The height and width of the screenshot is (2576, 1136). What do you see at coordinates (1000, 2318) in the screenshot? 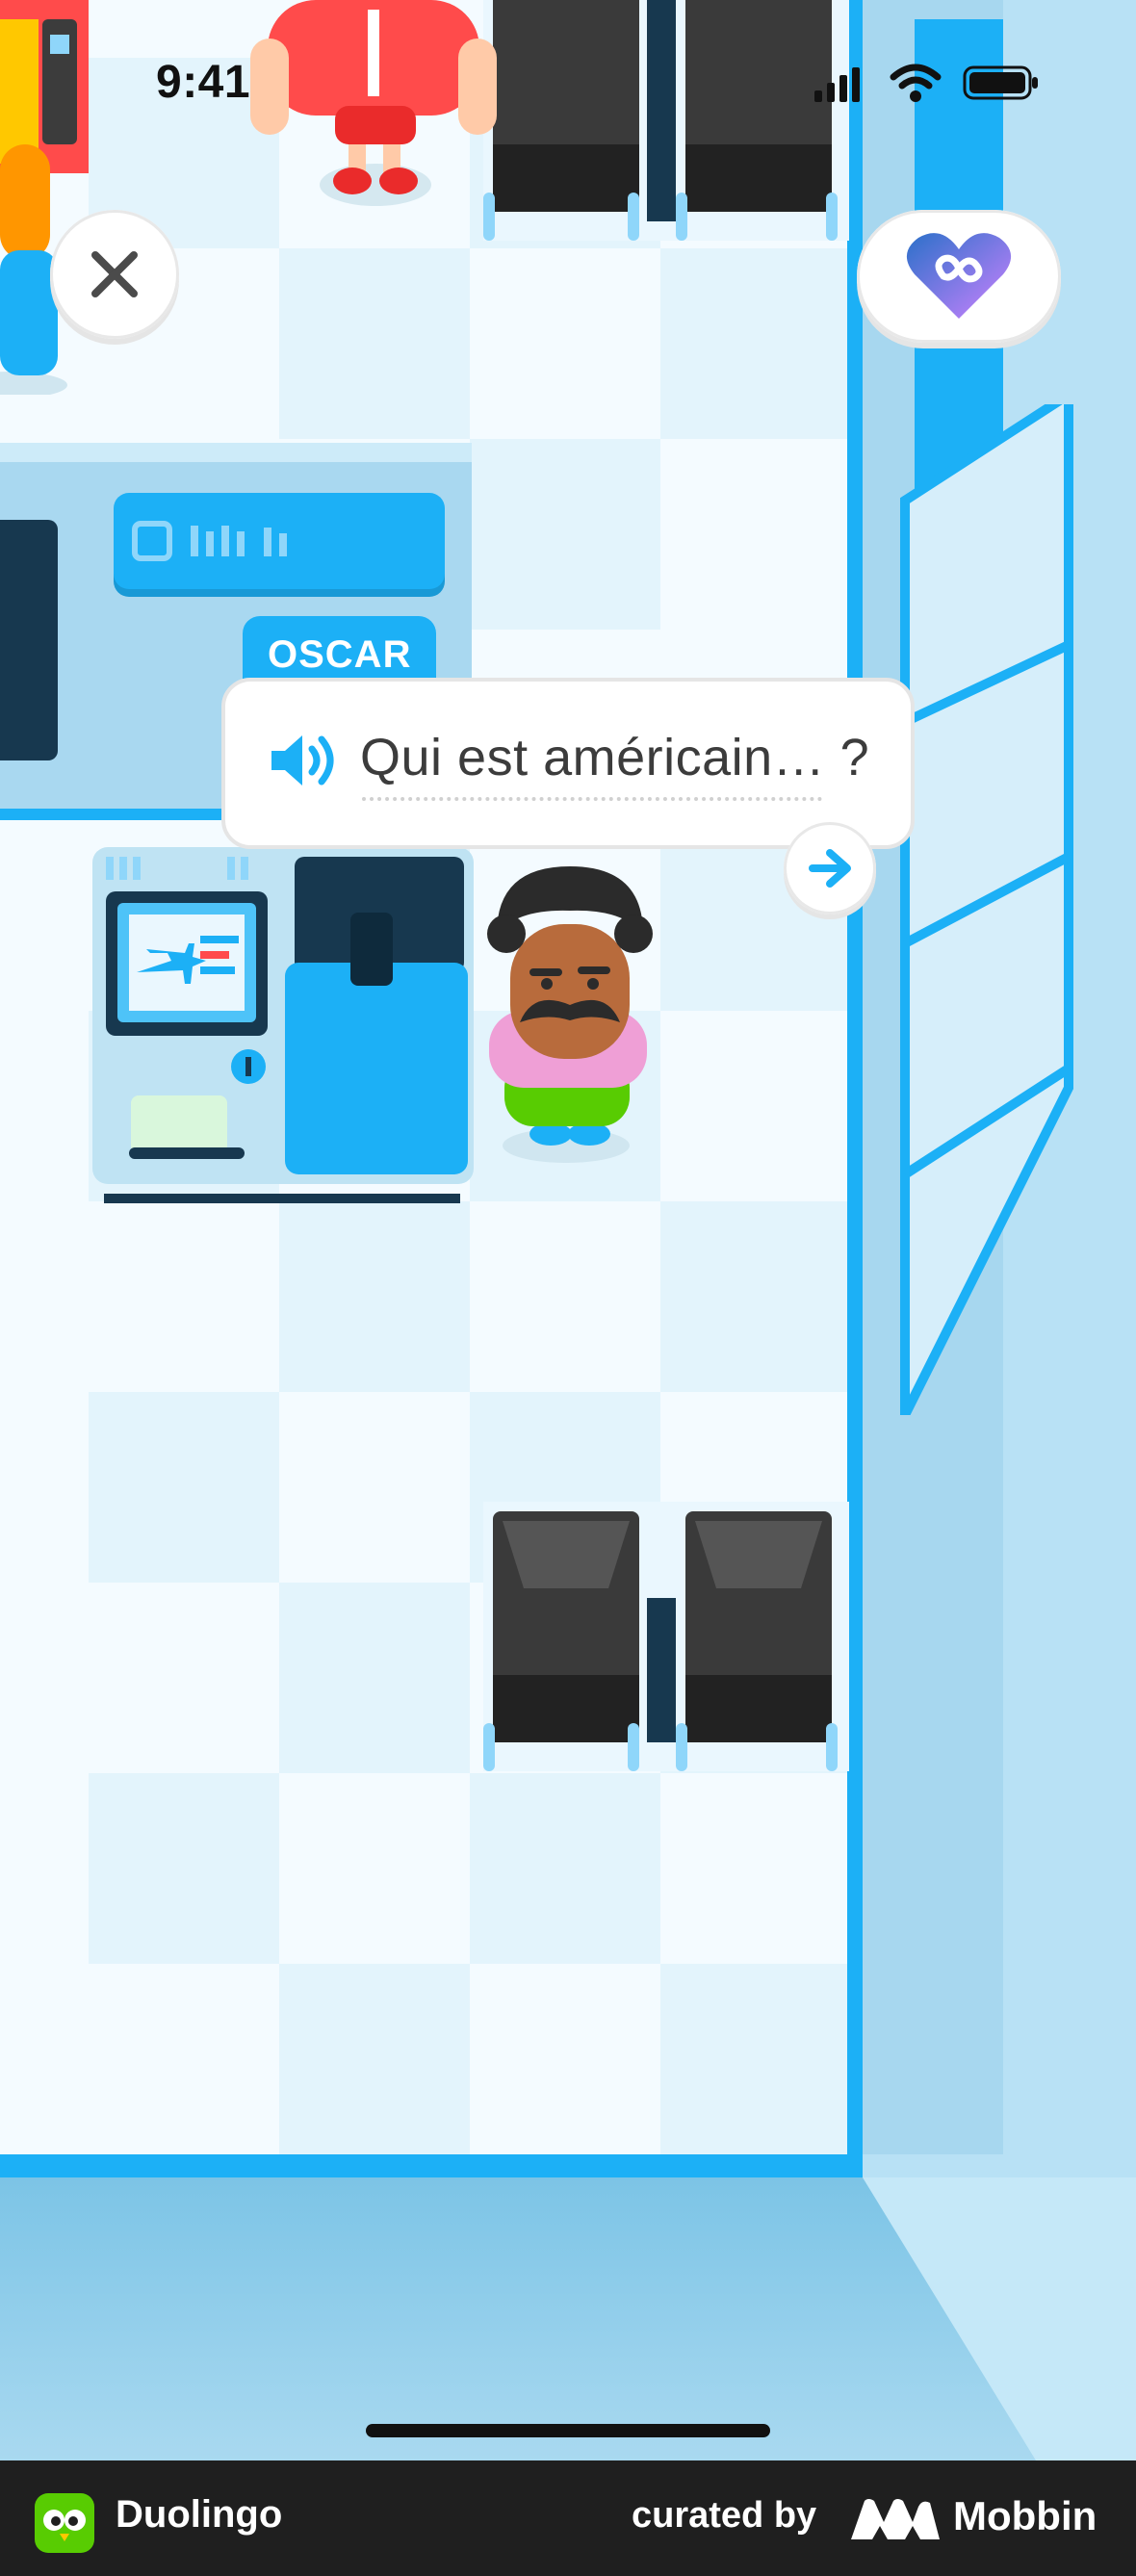
I see `lower-wall-diagonal` at bounding box center [1000, 2318].